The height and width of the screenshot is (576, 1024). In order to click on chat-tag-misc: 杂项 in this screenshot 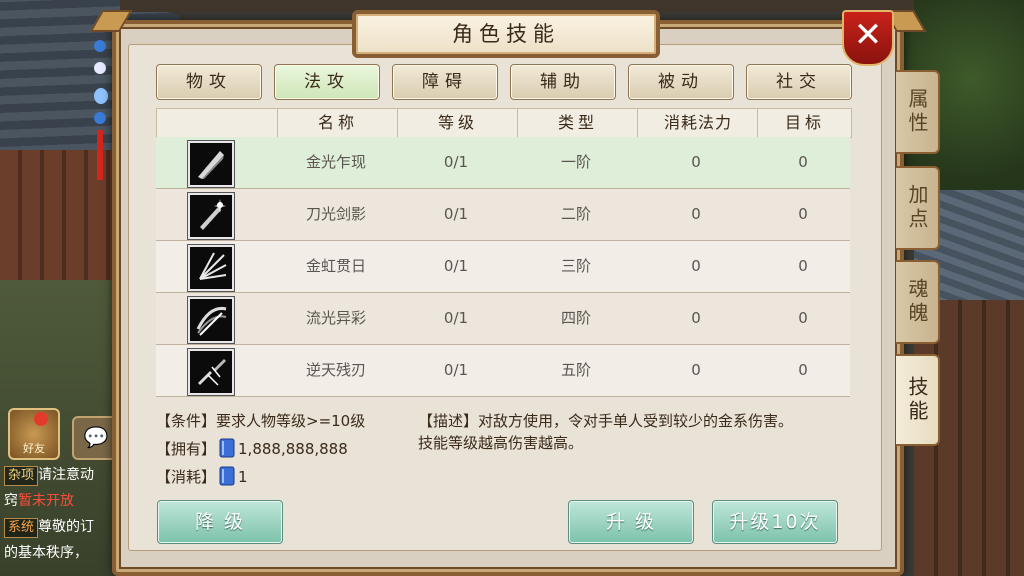, I will do `click(21, 476)`.